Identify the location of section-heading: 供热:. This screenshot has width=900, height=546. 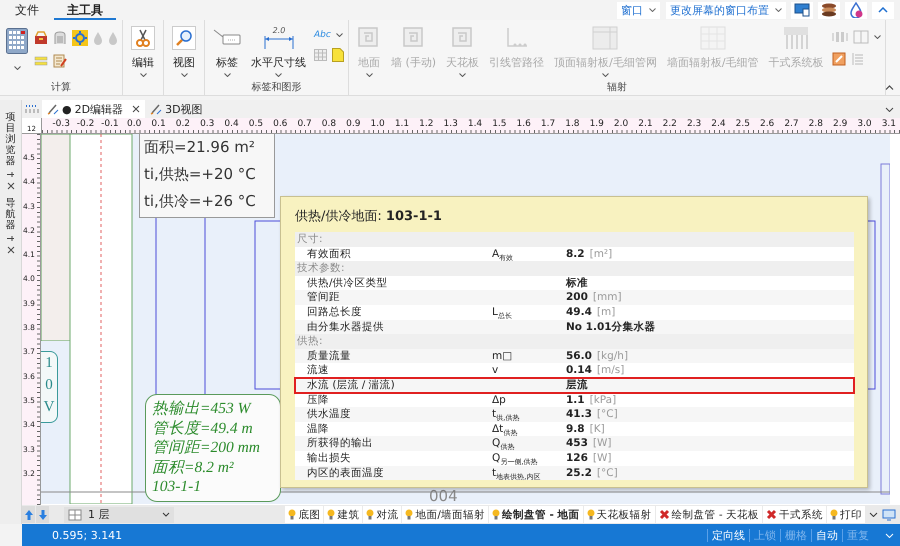
(574, 341).